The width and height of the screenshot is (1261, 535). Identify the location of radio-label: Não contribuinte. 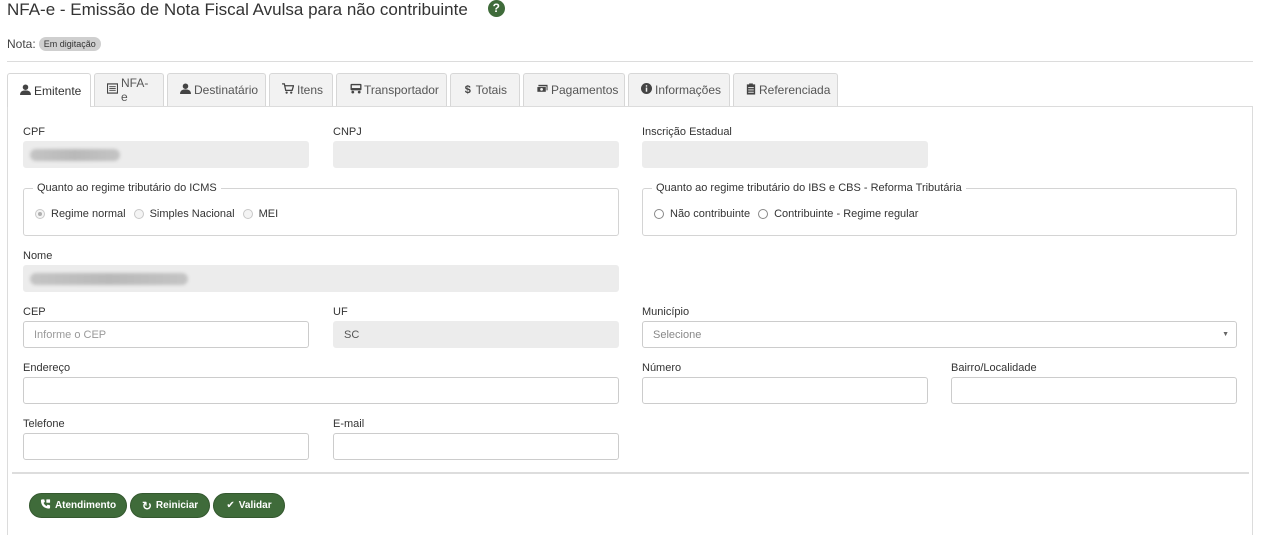
(710, 214).